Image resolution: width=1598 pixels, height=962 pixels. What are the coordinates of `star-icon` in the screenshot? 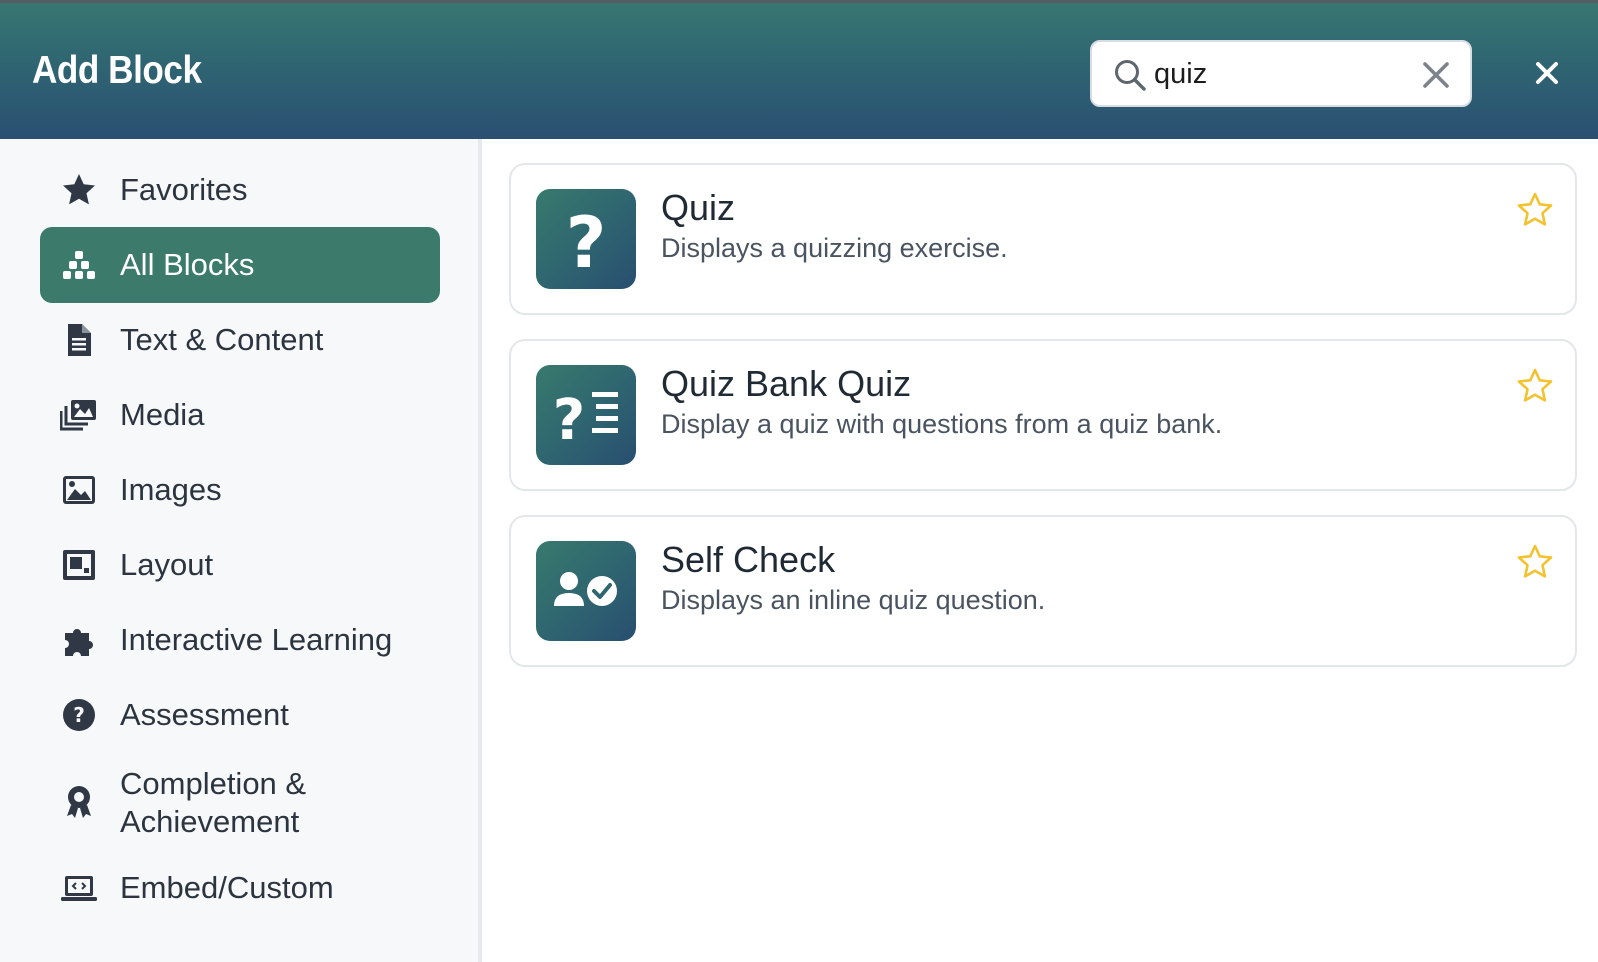 It's located at (79, 189).